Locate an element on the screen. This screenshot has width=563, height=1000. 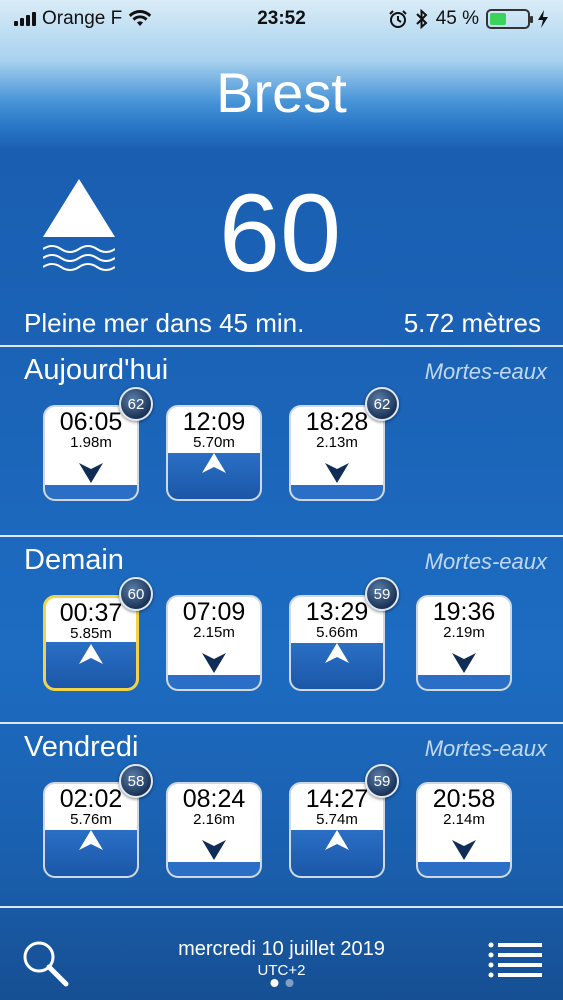
tide-time: 20:58 is located at coordinates (464, 799).